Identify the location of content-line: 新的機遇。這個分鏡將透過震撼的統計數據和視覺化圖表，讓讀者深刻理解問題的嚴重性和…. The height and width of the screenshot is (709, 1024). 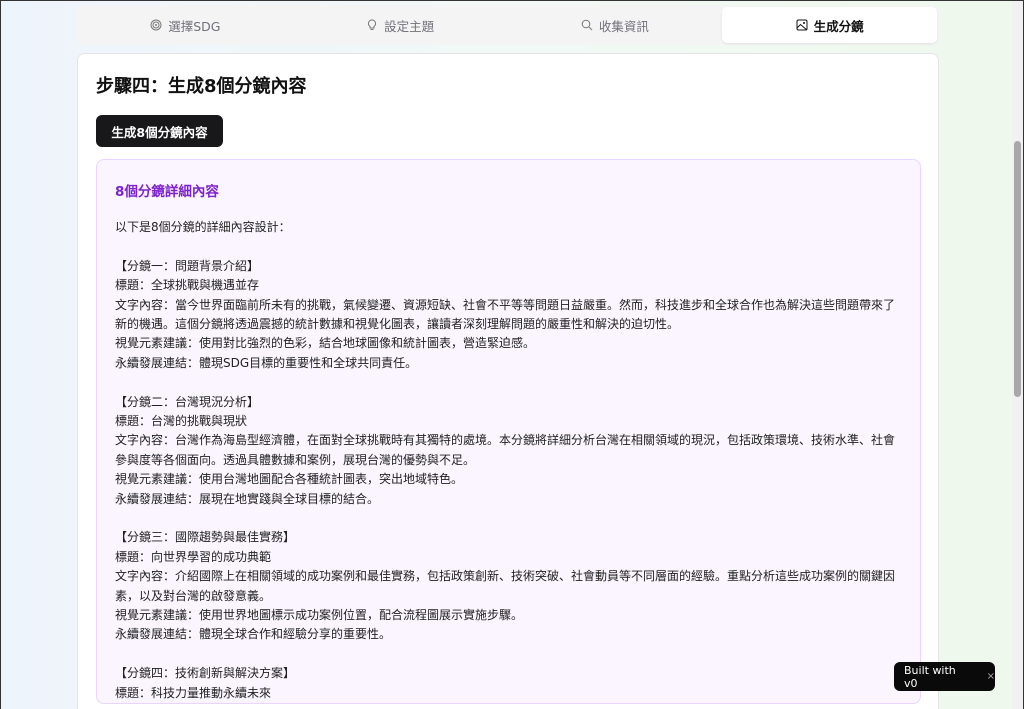
(397, 324).